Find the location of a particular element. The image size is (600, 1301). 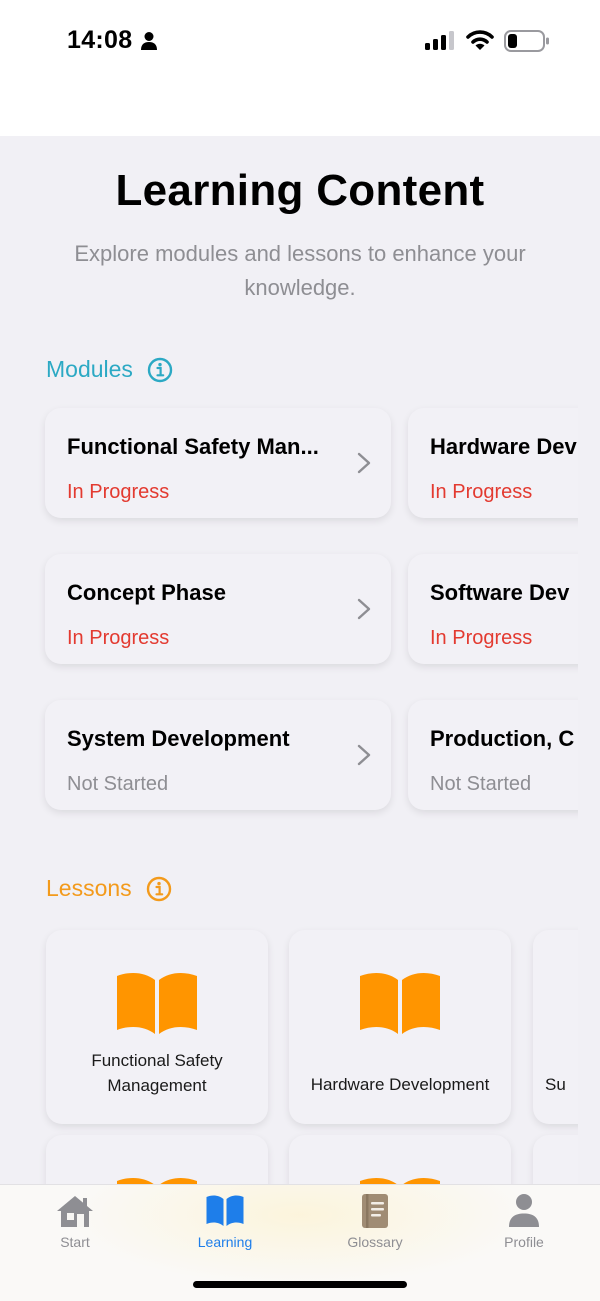

modules-section-header: Modules is located at coordinates (109, 369).